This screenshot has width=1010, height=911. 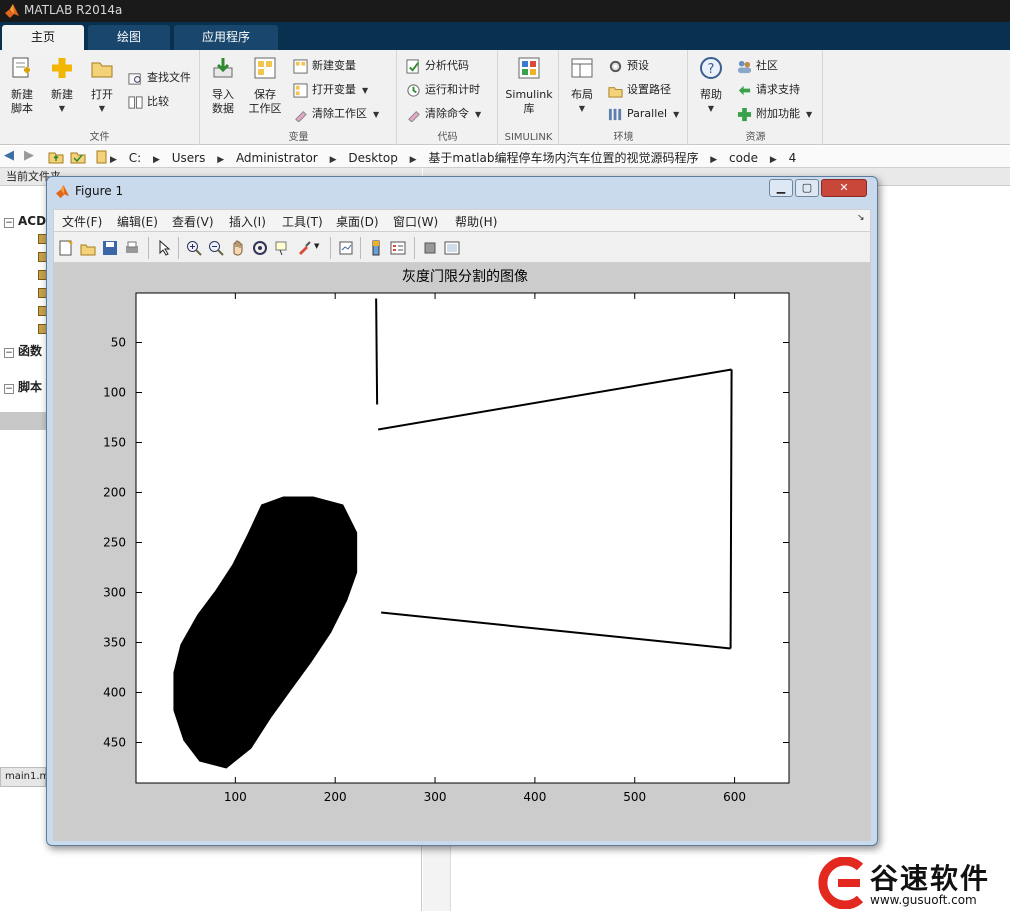 I want to click on tab-home: 主页, so click(x=43, y=37).